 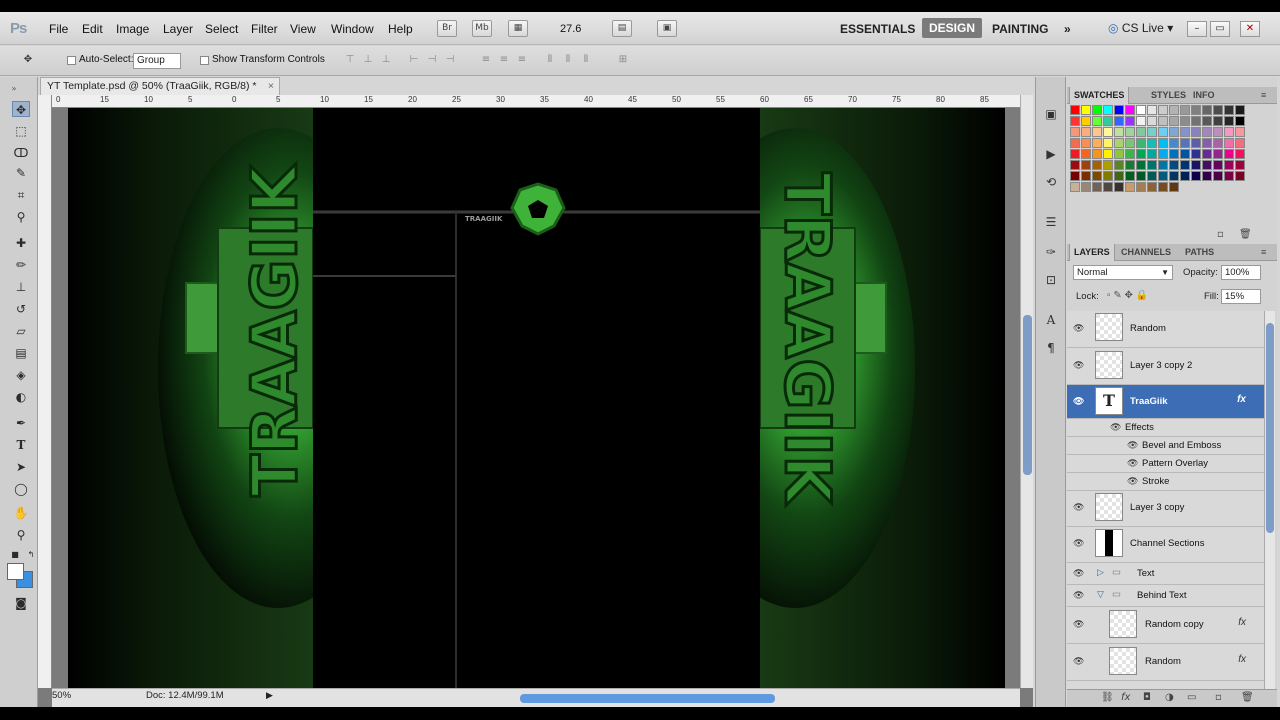 I want to click on effect-row: 👁 Pattern Overlay, so click(x=1165, y=464).